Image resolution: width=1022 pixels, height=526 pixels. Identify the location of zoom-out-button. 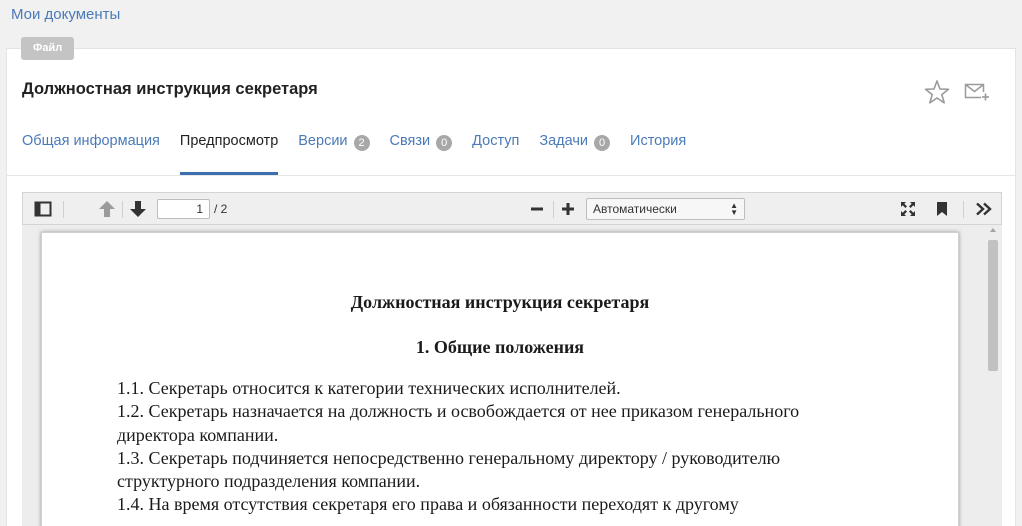
(537, 209).